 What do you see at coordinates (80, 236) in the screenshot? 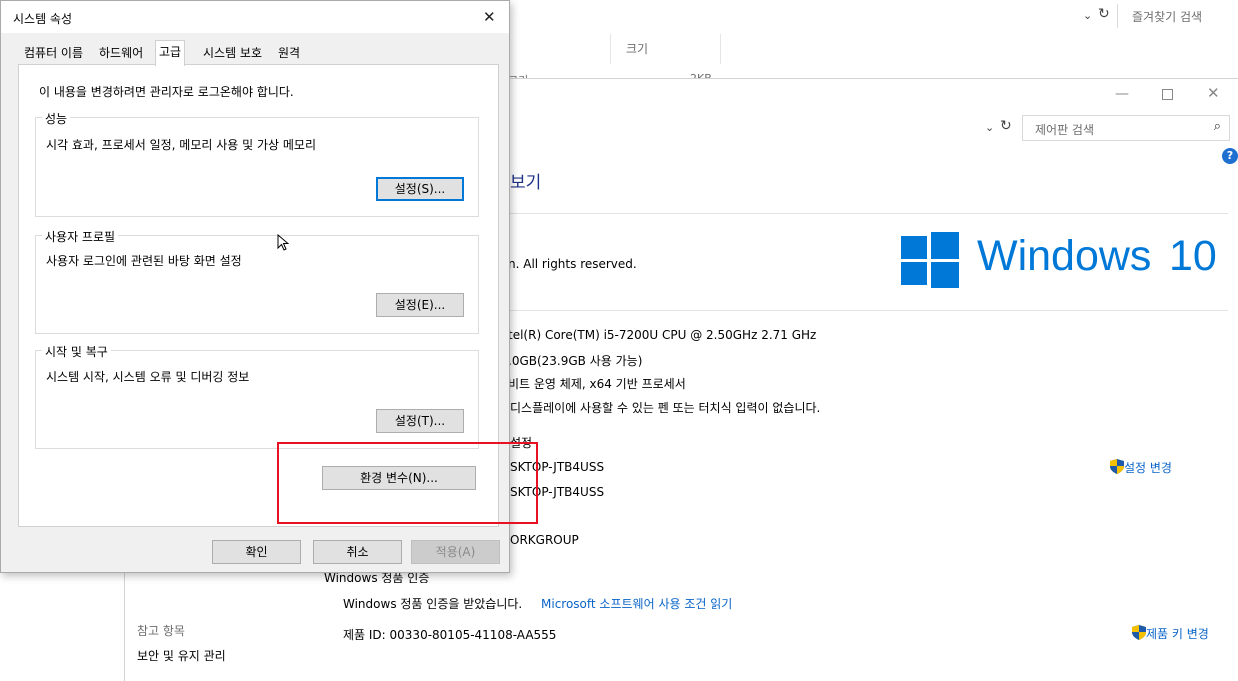
I see `user-profiles-title: 사용자 프로필` at bounding box center [80, 236].